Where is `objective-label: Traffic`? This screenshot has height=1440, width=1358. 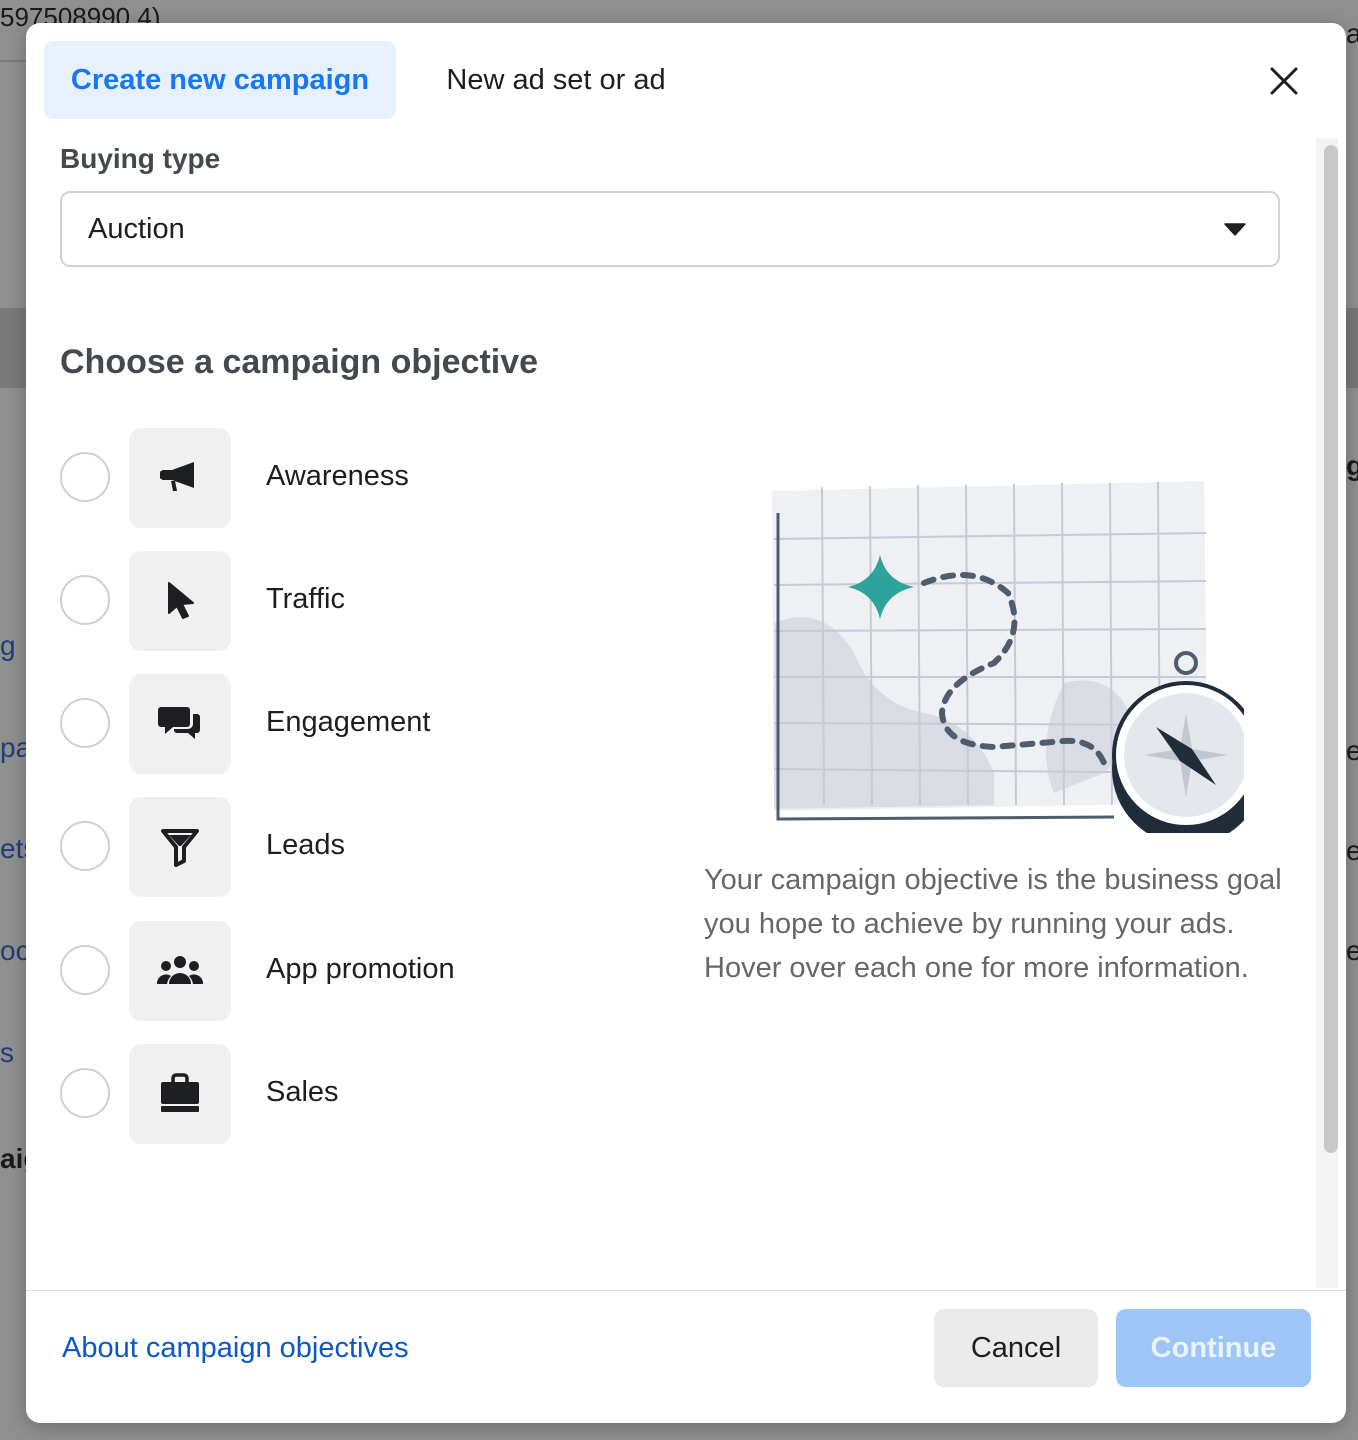 objective-label: Traffic is located at coordinates (305, 599).